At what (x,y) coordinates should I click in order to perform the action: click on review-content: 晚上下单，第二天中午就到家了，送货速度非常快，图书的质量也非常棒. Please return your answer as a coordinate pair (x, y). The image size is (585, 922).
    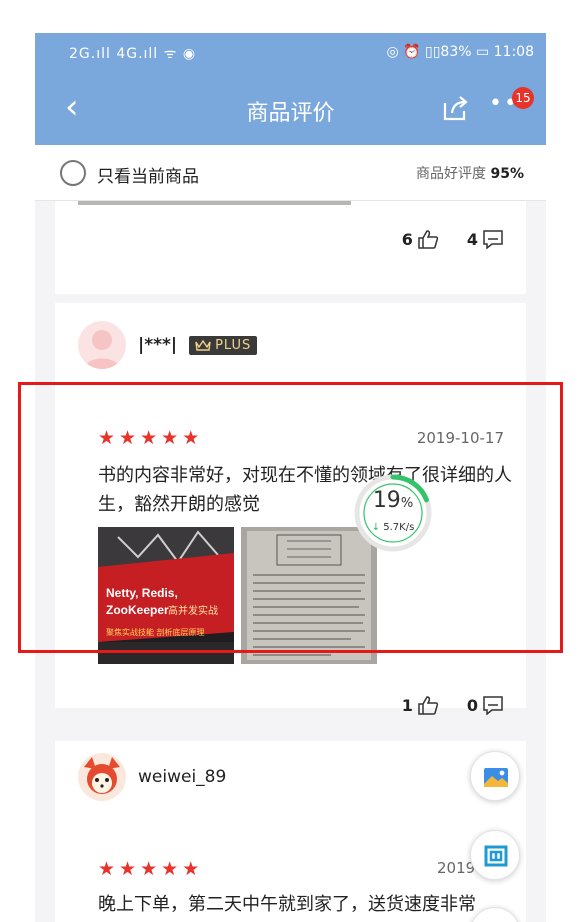
    Looking at the image, I should click on (287, 904).